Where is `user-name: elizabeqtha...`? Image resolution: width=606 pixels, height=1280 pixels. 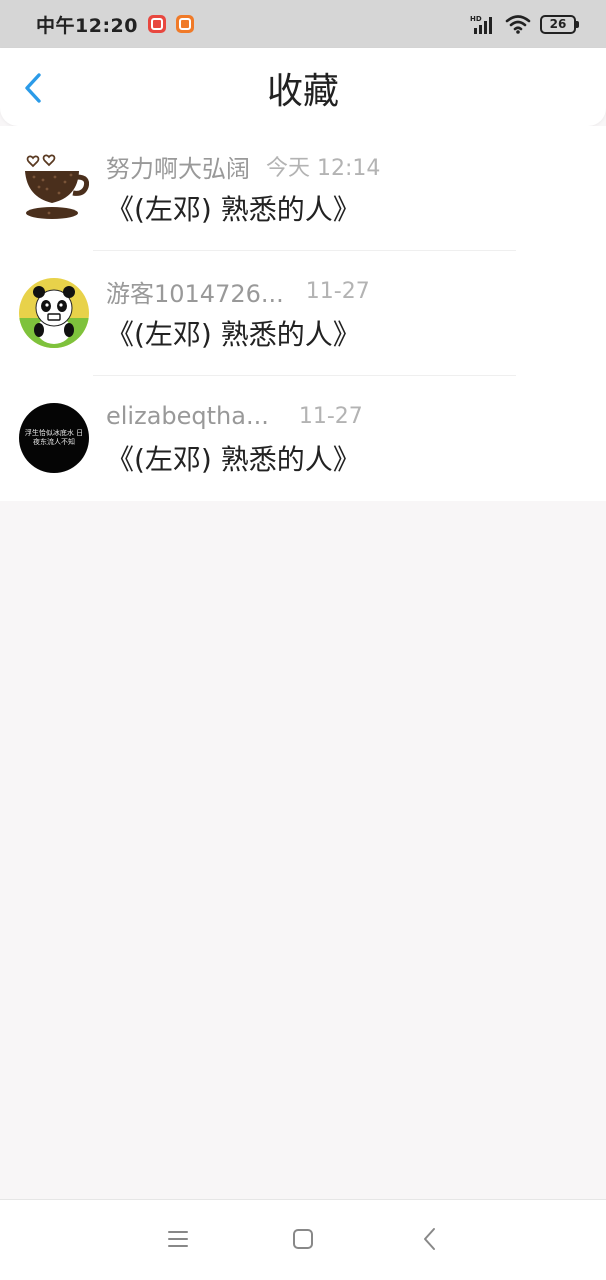 user-name: elizabeqtha... is located at coordinates (187, 416).